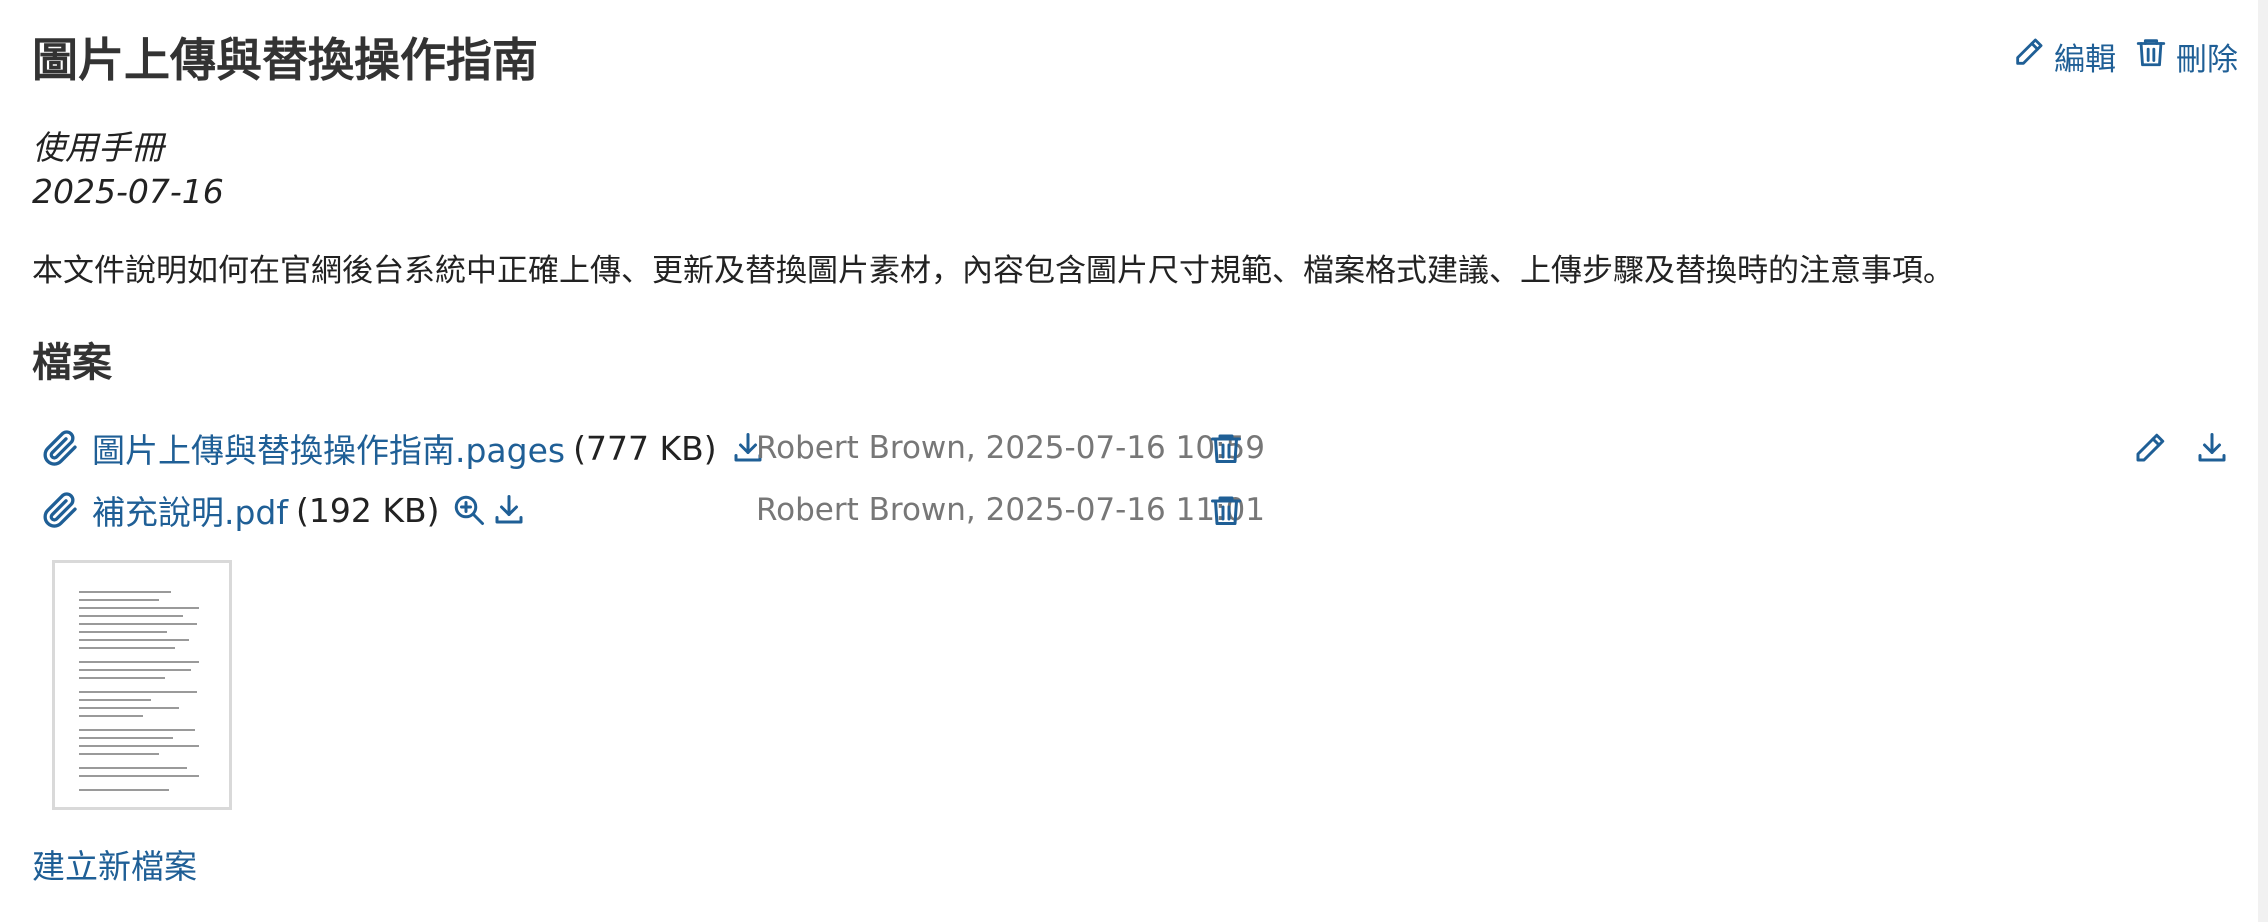 Image resolution: width=2268 pixels, height=922 pixels. What do you see at coordinates (190, 510) in the screenshot?
I see `file-link: 補充說明.pdf` at bounding box center [190, 510].